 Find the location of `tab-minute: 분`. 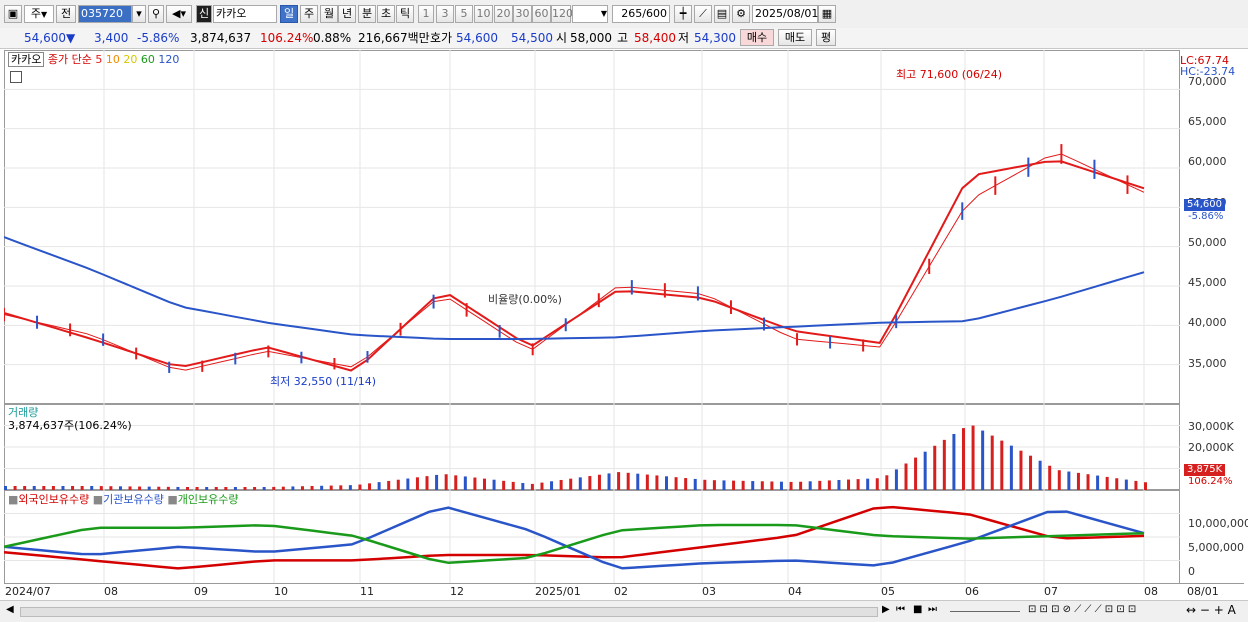

tab-minute: 분 is located at coordinates (367, 14).